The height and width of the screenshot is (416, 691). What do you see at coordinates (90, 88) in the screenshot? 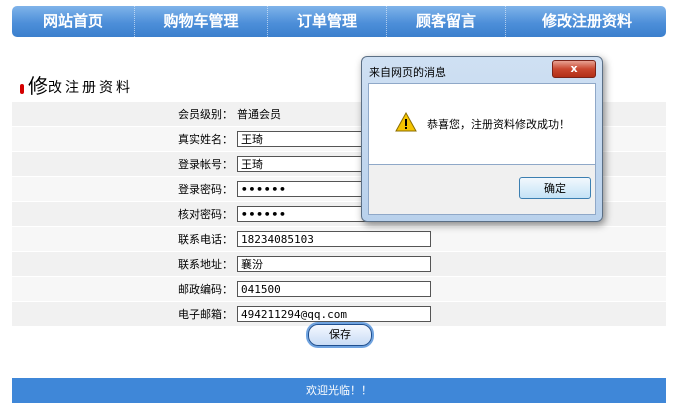
I see `page-title-rest: 改注册资料` at bounding box center [90, 88].